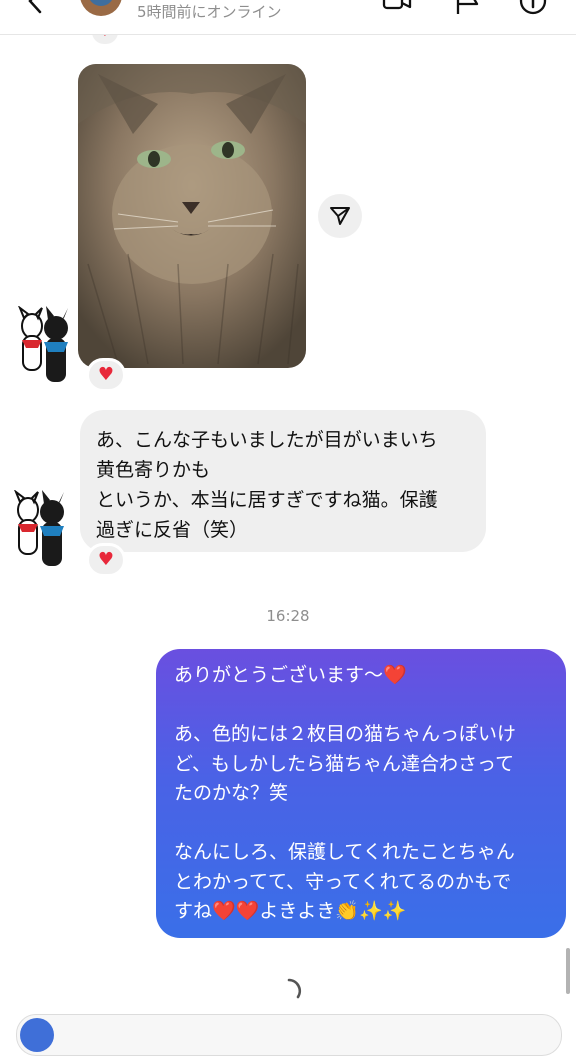 This screenshot has height=1056, width=576. Describe the element at coordinates (467, 8) in the screenshot. I see `flag-icon` at that location.